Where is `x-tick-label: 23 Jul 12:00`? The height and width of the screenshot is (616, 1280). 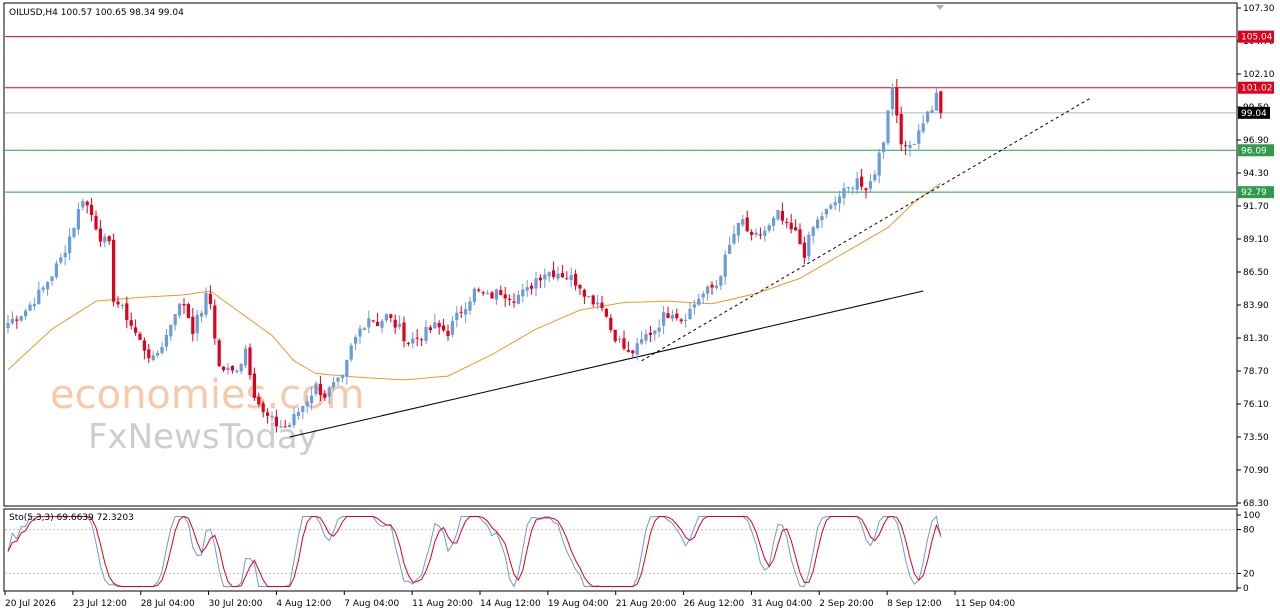
x-tick-label: 23 Jul 12:00 is located at coordinates (100, 604).